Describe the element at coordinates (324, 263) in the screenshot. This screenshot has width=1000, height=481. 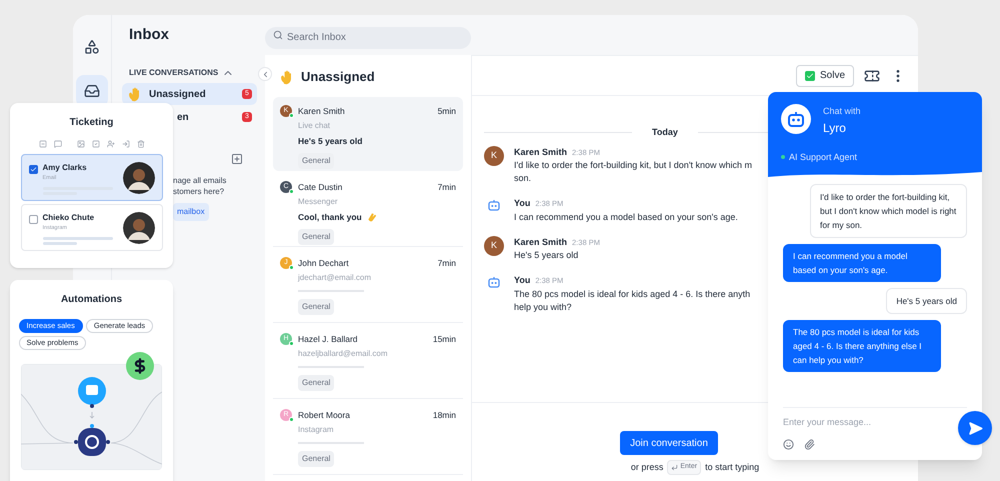
I see `contact-name: John Dechart` at that location.